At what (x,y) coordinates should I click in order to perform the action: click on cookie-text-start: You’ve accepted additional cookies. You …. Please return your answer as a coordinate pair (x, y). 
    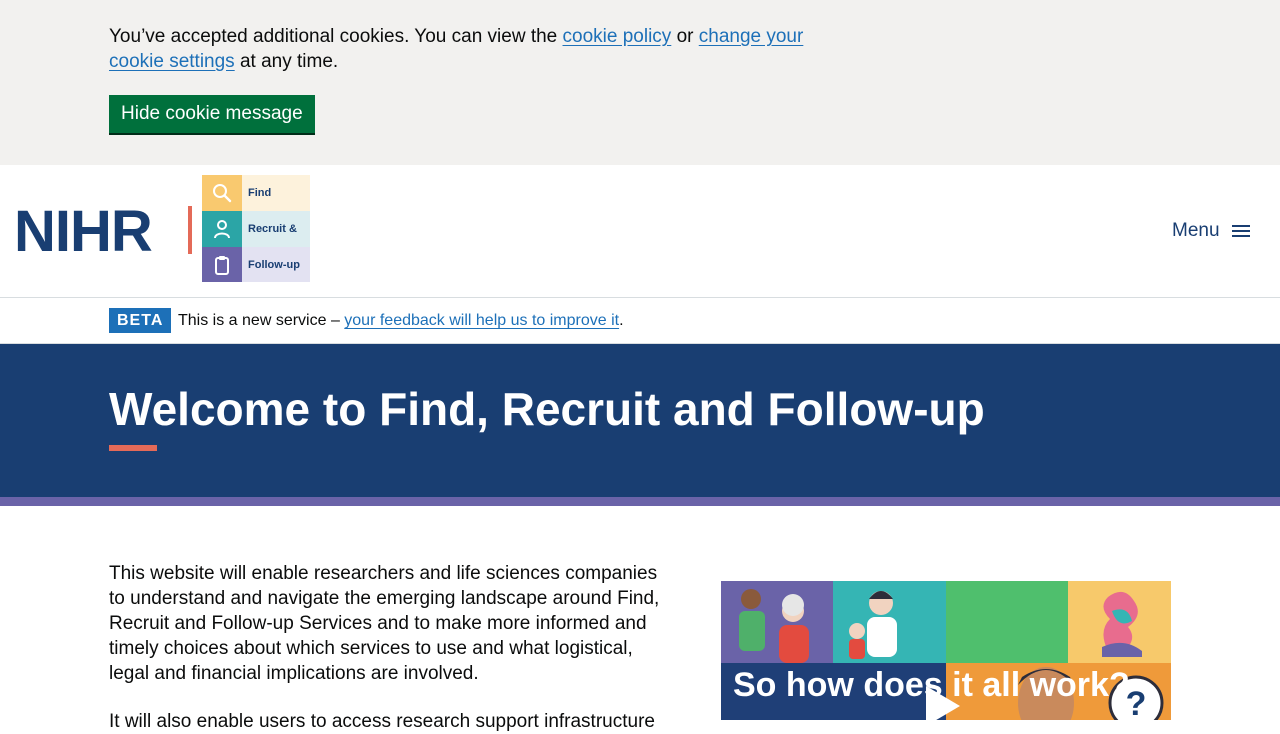
    Looking at the image, I should click on (336, 36).